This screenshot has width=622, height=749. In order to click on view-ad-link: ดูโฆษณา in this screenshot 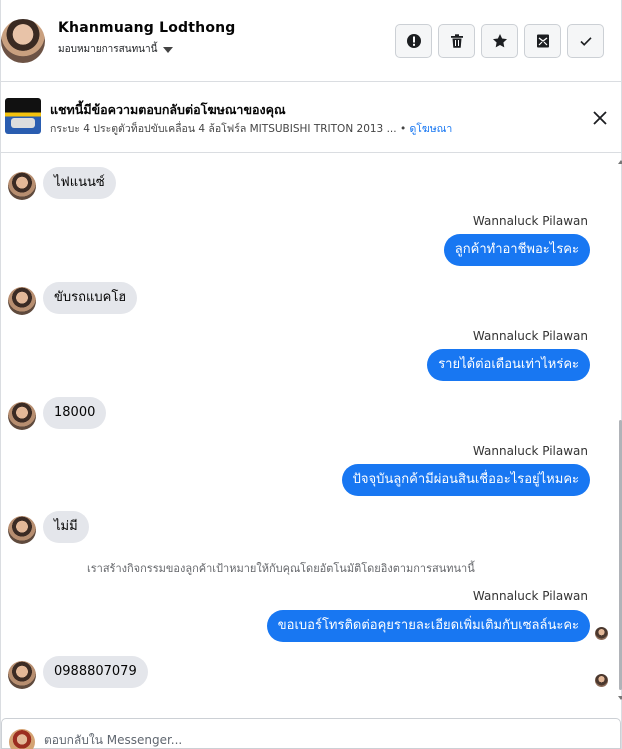, I will do `click(430, 129)`.